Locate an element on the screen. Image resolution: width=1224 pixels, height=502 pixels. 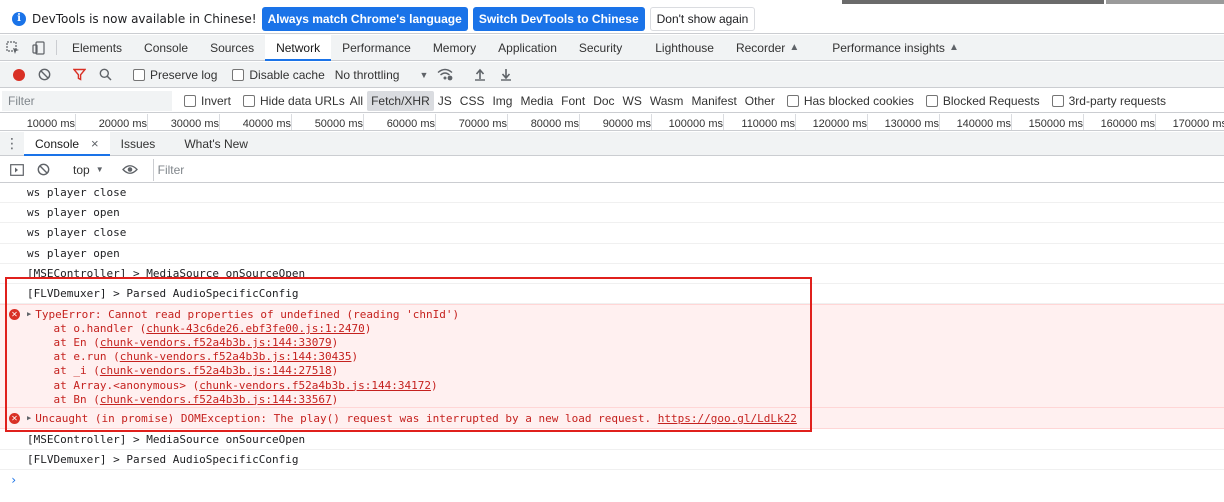
drawer-tab-whats-new: What's New is located at coordinates (212, 143).